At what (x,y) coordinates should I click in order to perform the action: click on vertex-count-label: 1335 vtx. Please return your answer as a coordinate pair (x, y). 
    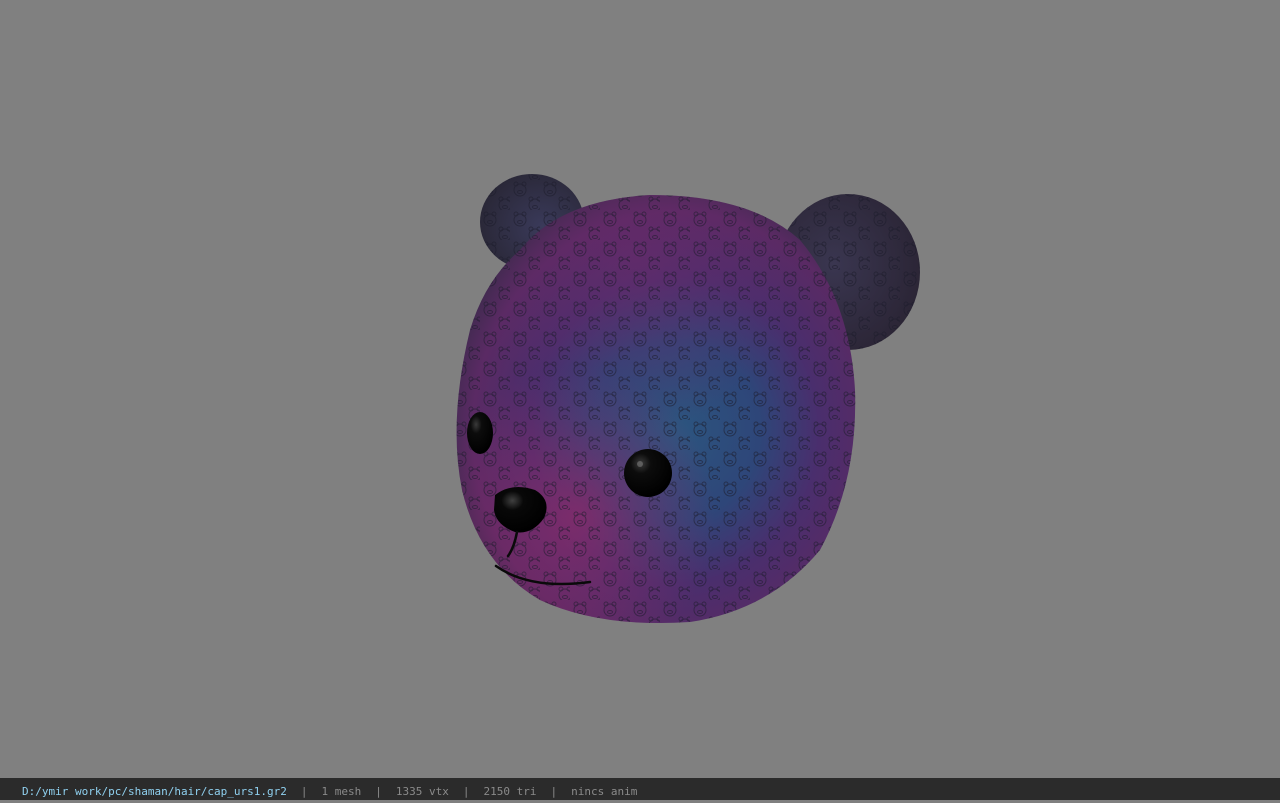
    Looking at the image, I should click on (422, 791).